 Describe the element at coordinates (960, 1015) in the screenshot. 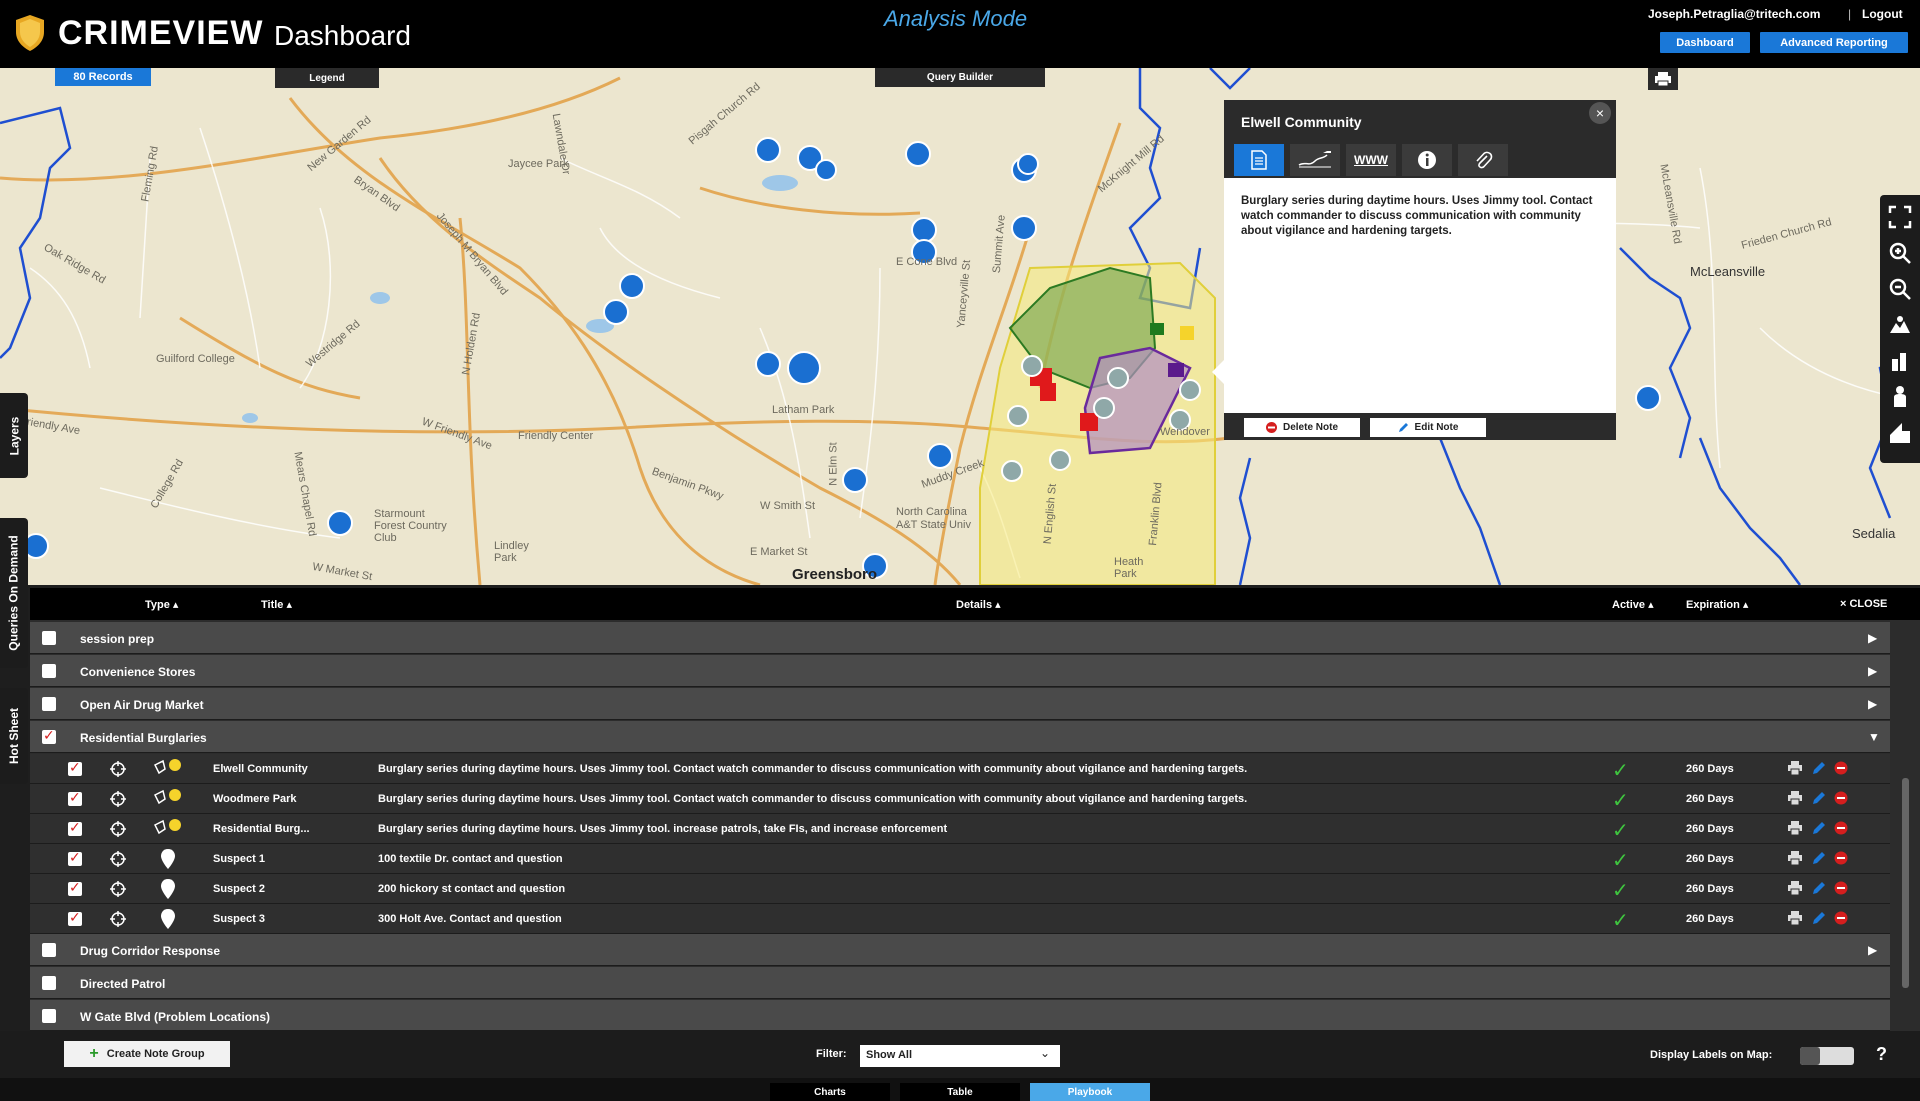

I see `group-row: W Gate Blvd (Problem Locations)` at that location.